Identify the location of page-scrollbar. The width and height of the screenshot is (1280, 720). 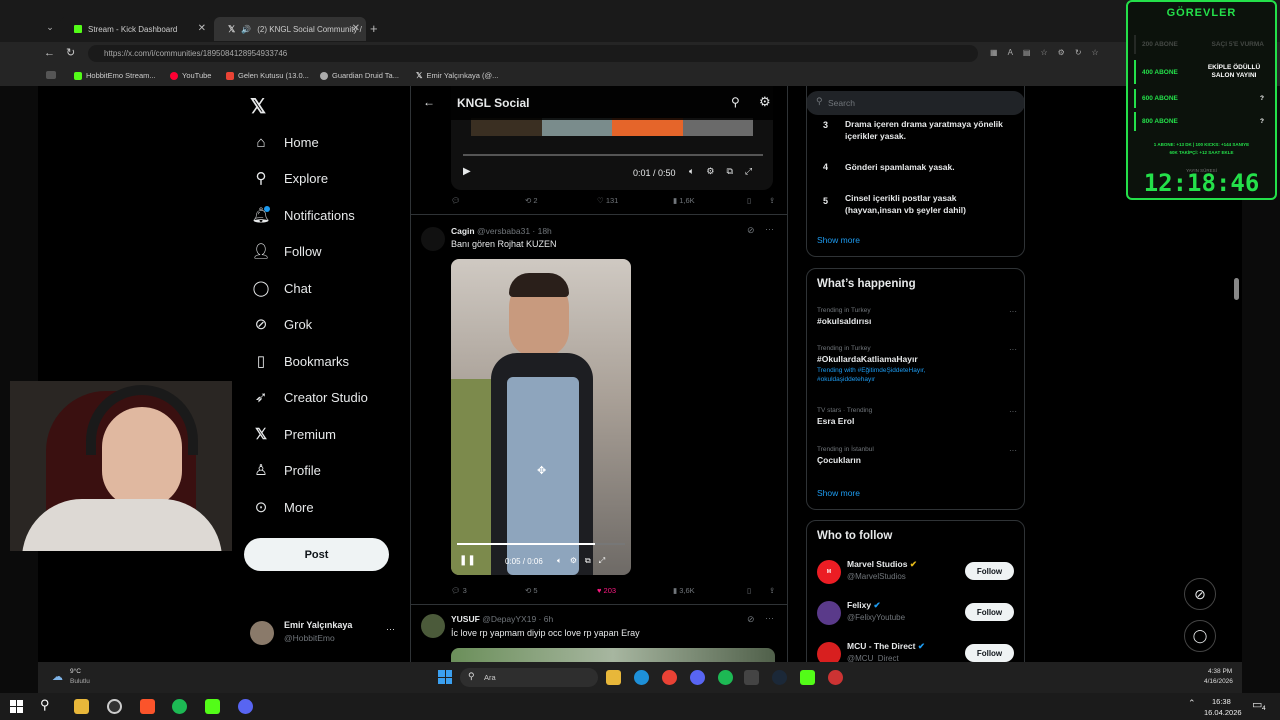
(1236, 289).